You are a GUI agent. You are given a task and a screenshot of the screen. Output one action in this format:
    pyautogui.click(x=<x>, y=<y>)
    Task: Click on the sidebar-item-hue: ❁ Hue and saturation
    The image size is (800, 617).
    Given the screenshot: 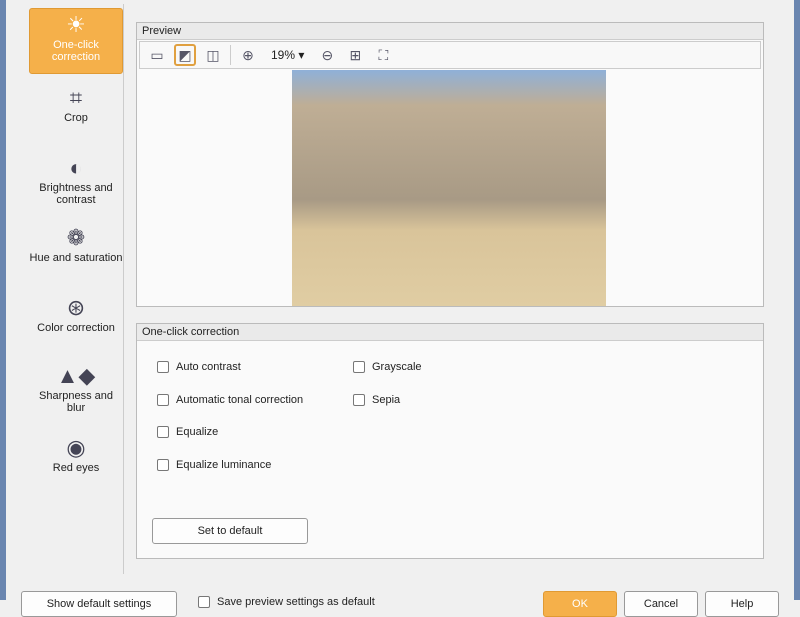 What is the action you would take?
    pyautogui.click(x=76, y=243)
    